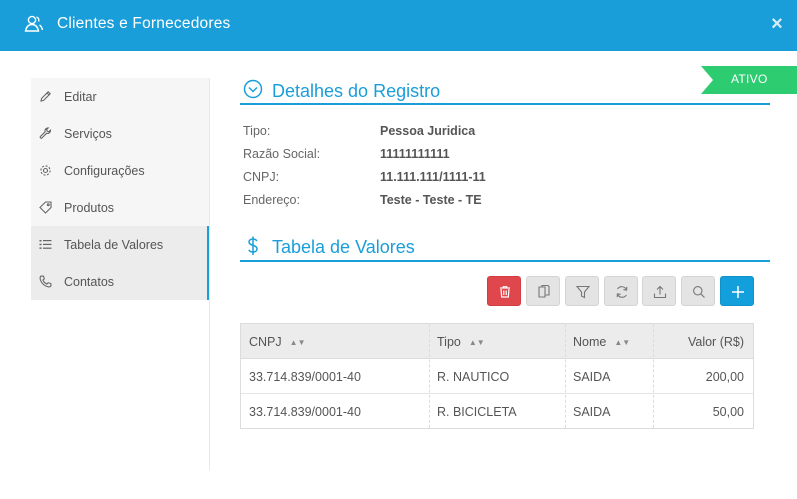 Image resolution: width=797 pixels, height=499 pixels. What do you see at coordinates (209, 274) in the screenshot?
I see `sidebar-divider` at bounding box center [209, 274].